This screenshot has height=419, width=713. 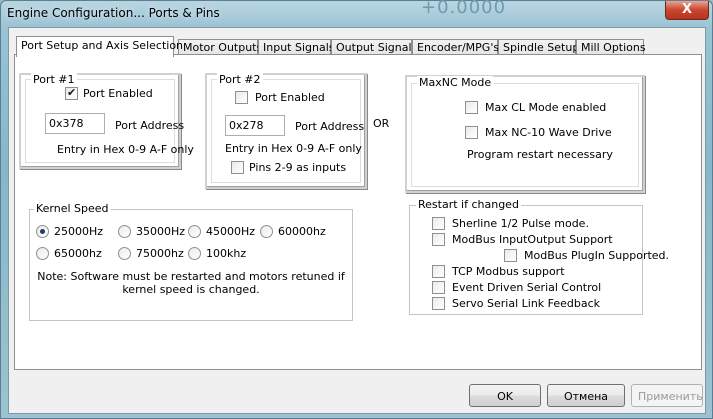 What do you see at coordinates (161, 231) in the screenshot?
I see `kernel-35000-label: 35000Hz` at bounding box center [161, 231].